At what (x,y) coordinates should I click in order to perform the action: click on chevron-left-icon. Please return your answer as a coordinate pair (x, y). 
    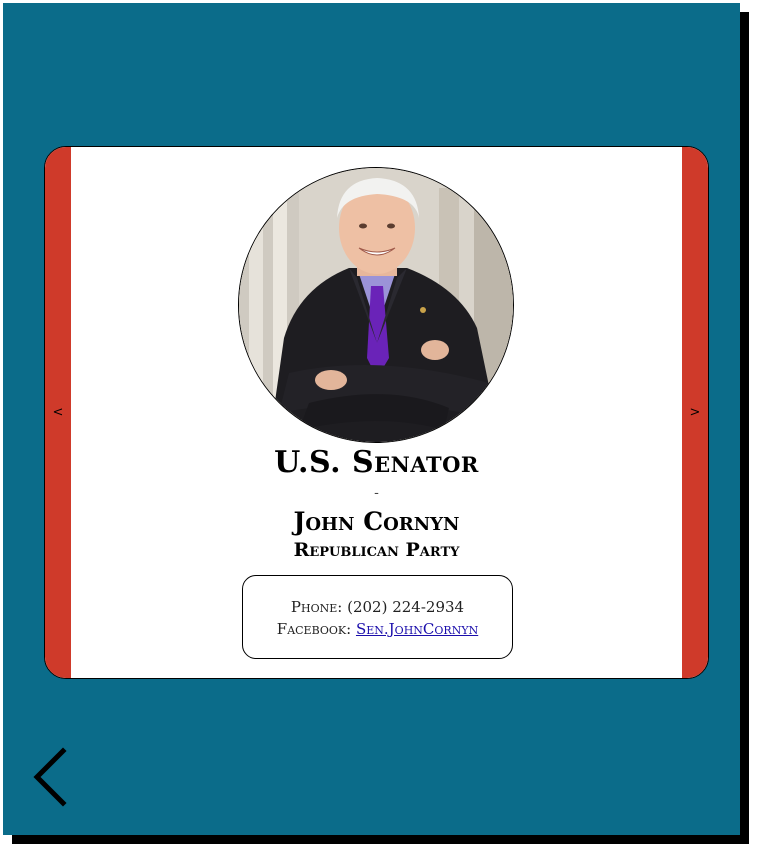
    Looking at the image, I should click on (50, 777).